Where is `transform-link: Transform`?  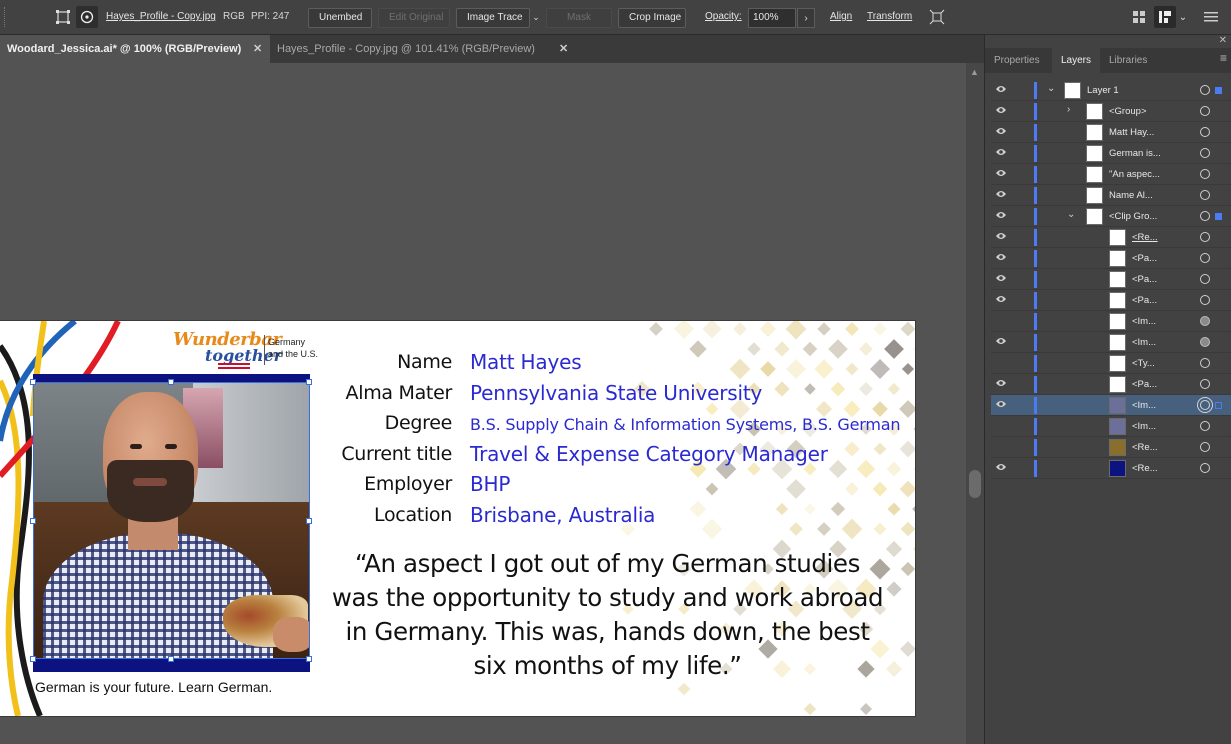
transform-link: Transform is located at coordinates (889, 16).